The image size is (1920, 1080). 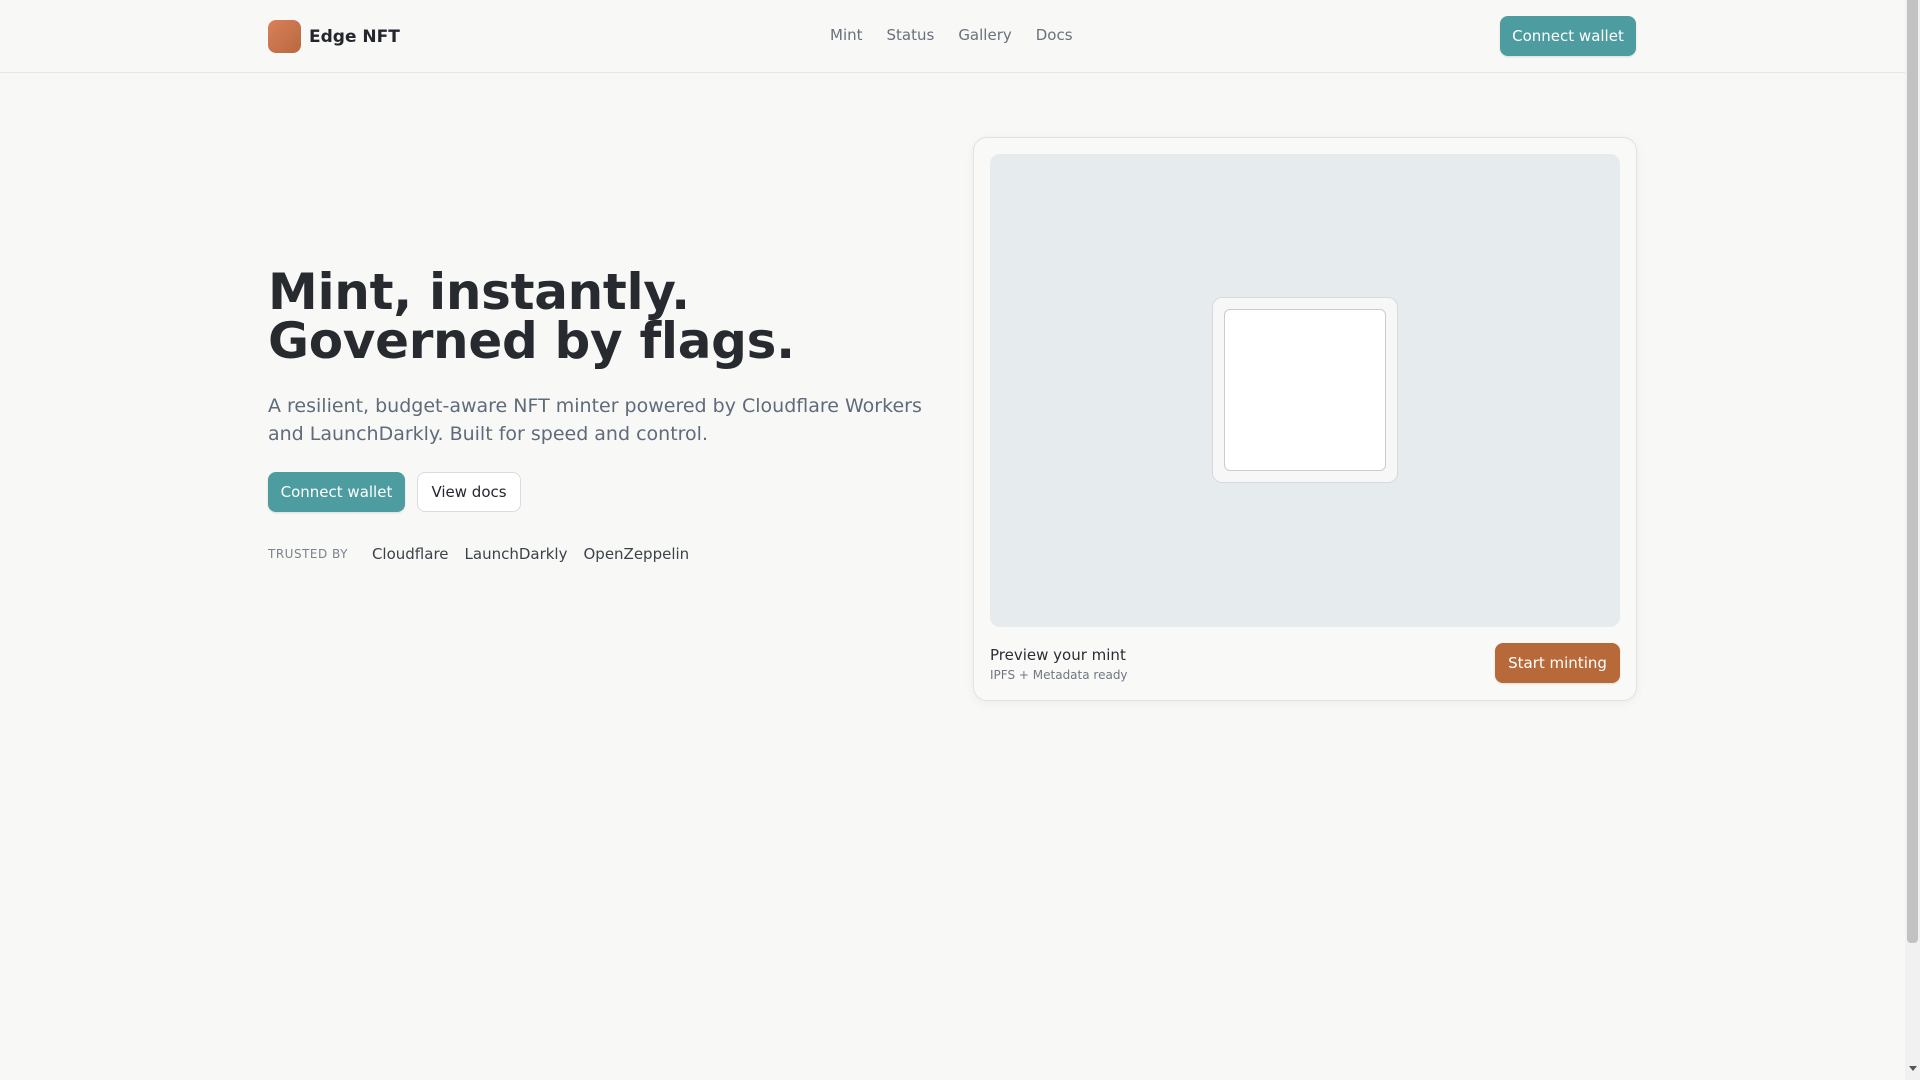 I want to click on hero-connect-wallet-button: Connect wallet, so click(x=336, y=492).